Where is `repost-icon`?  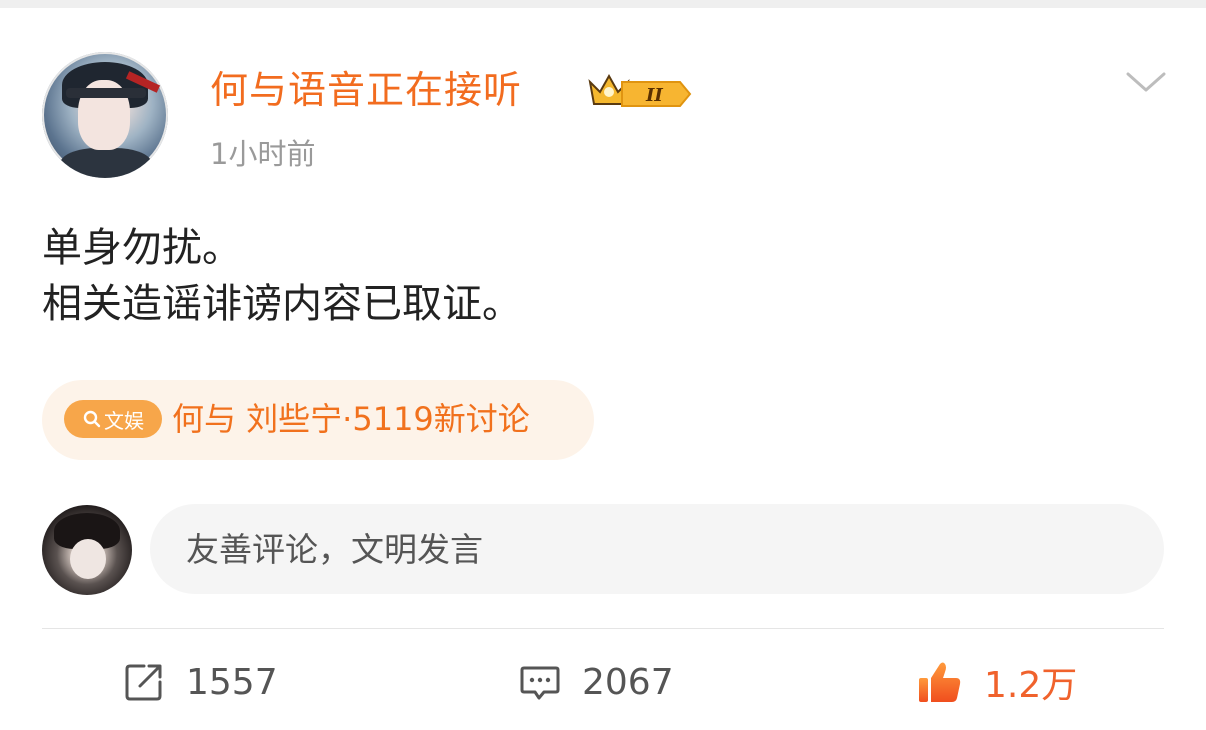
repost-icon is located at coordinates (143, 682).